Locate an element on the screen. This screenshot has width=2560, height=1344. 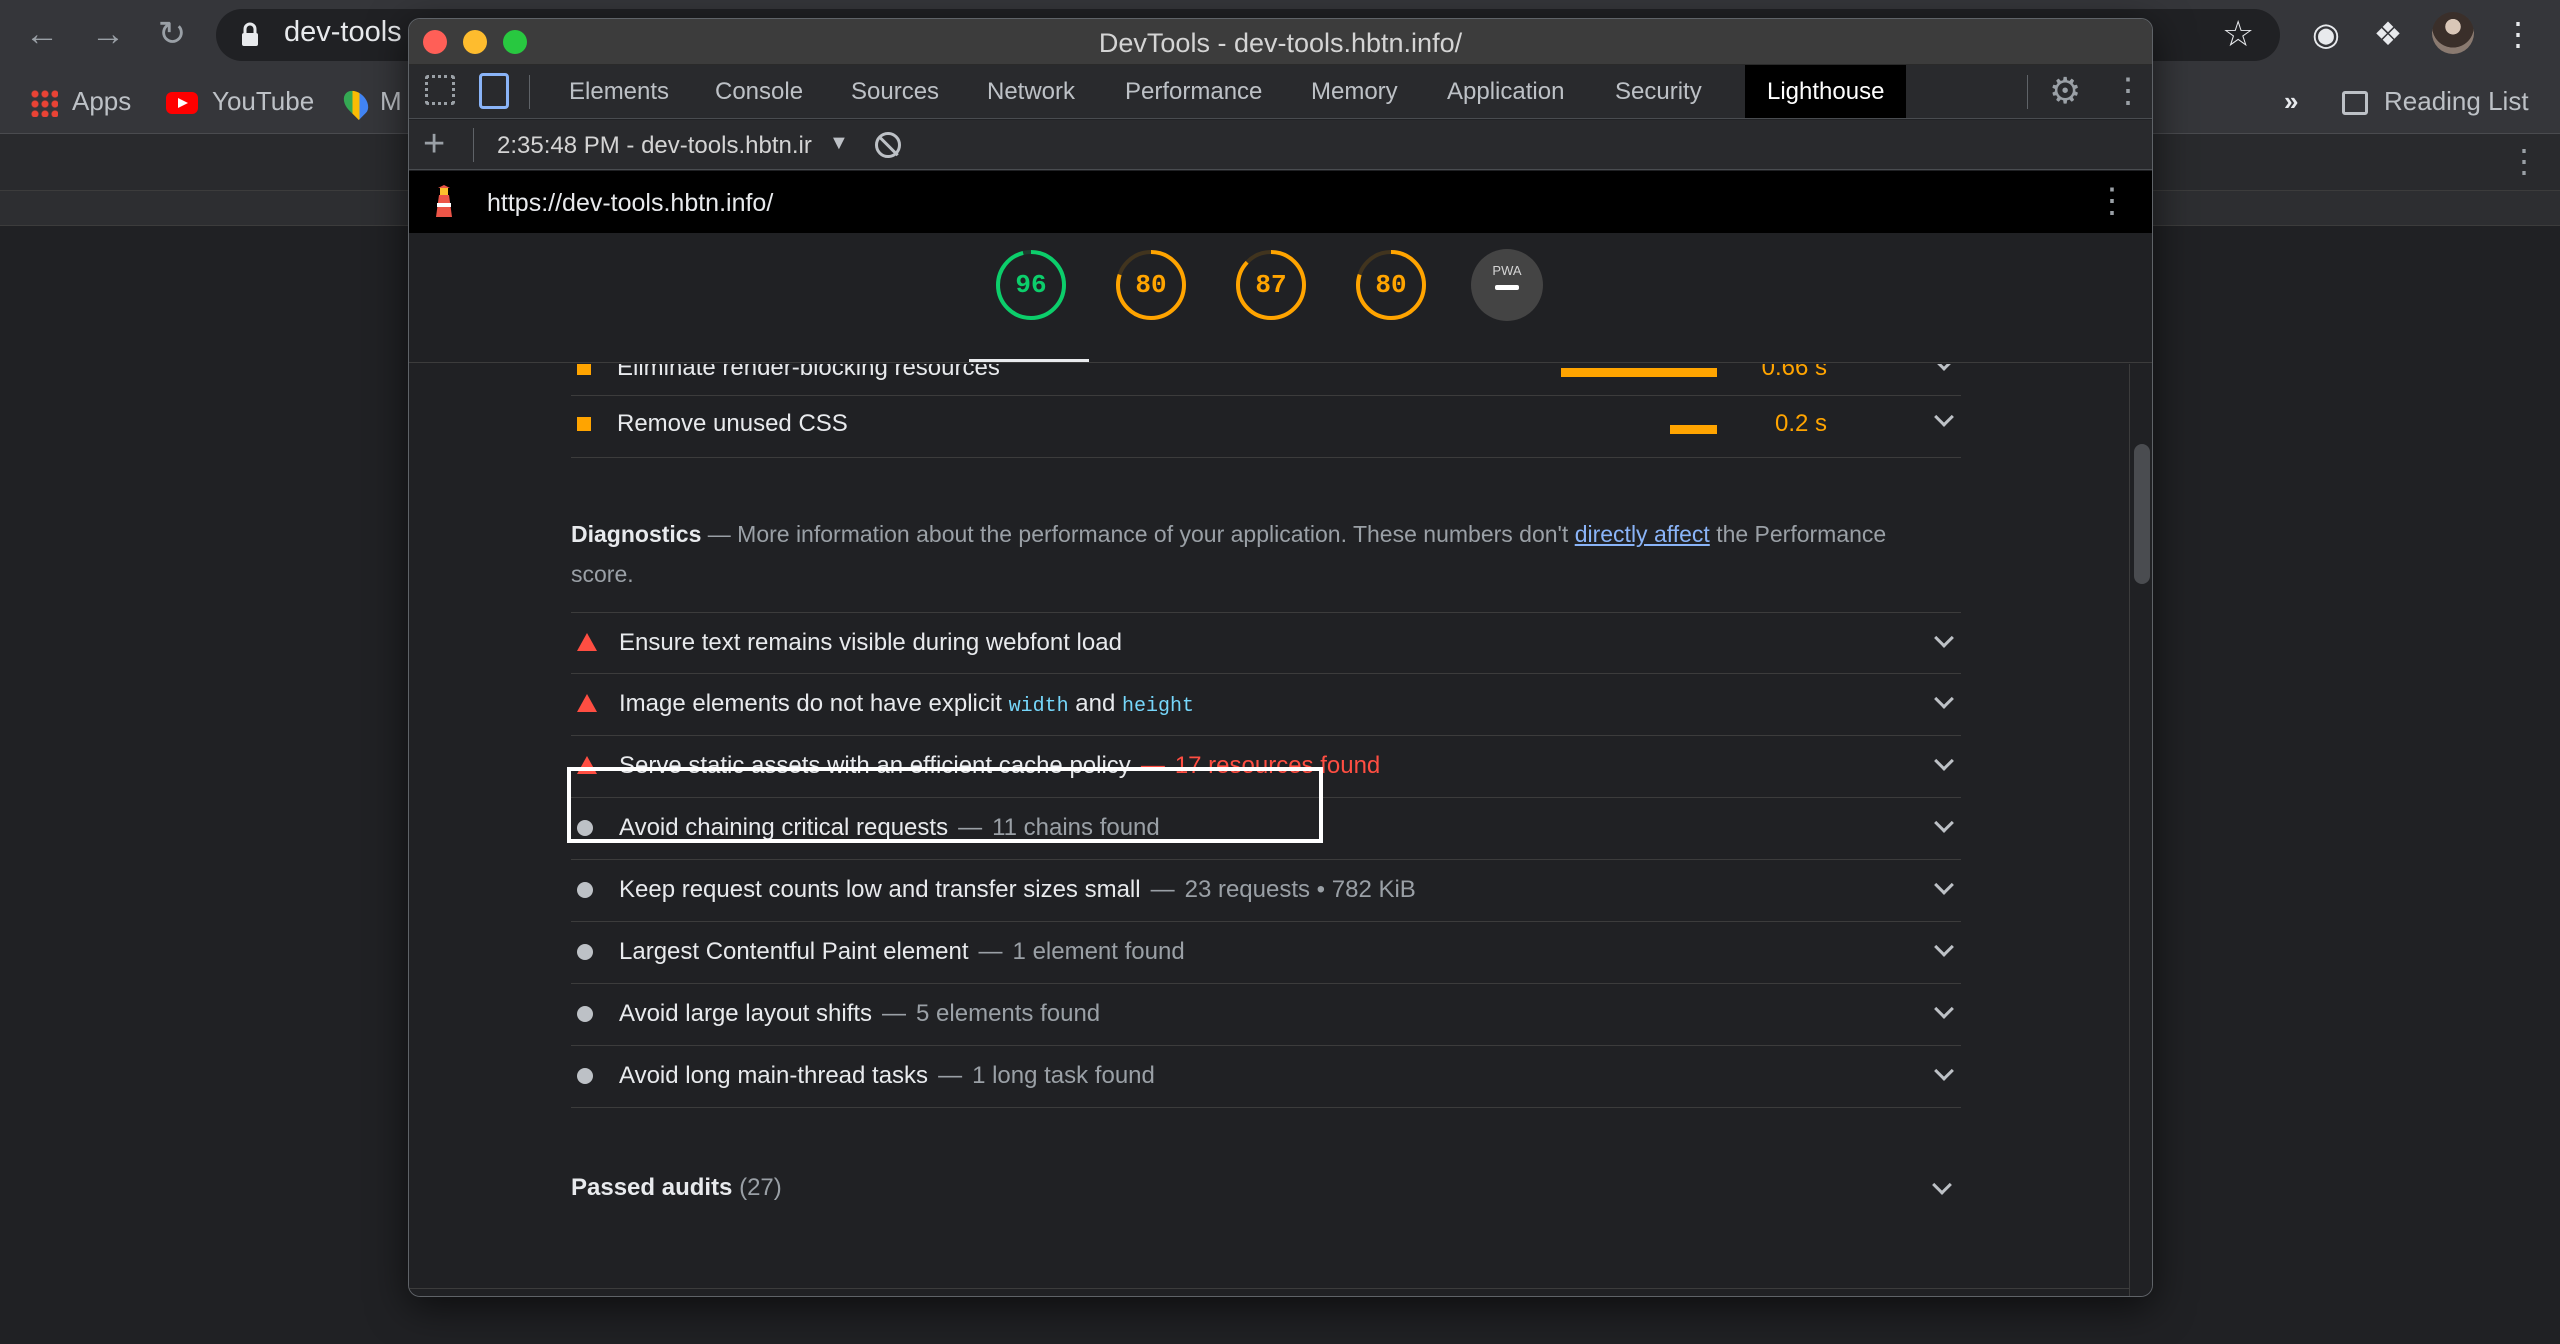
tab-network: Network is located at coordinates (1031, 91).